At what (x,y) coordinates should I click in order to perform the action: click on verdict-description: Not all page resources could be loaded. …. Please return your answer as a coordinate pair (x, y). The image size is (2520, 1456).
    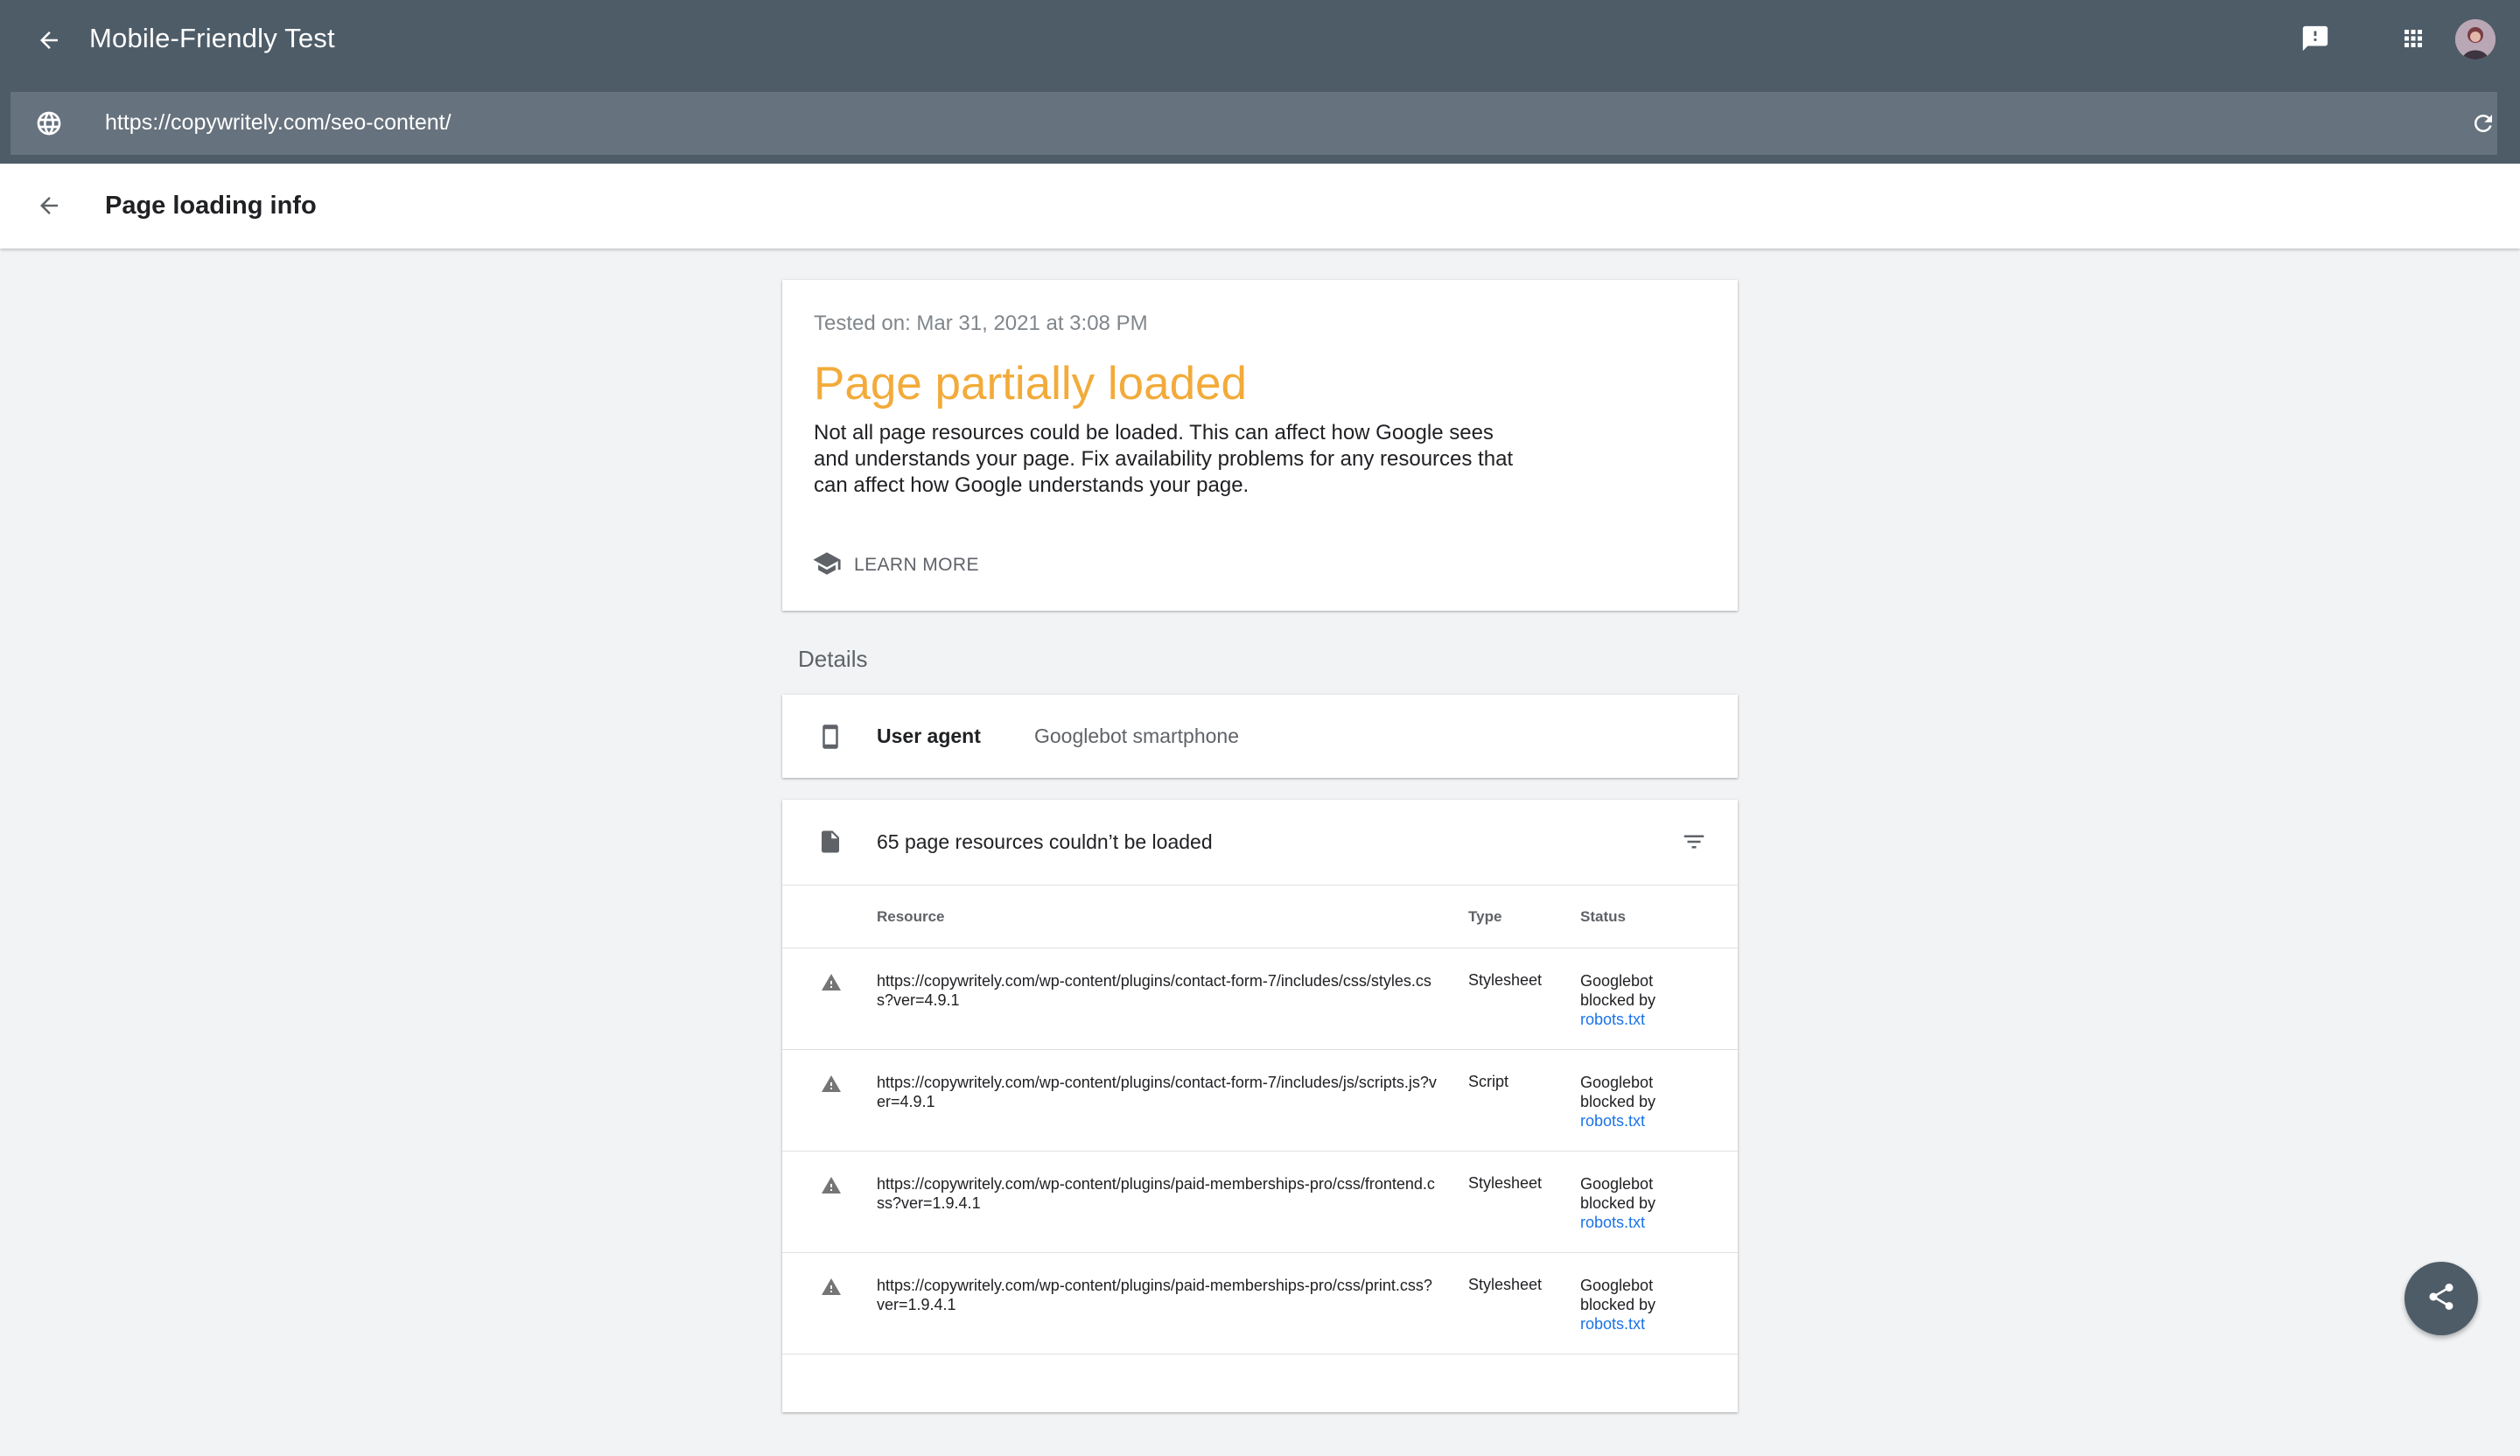
    Looking at the image, I should click on (1164, 459).